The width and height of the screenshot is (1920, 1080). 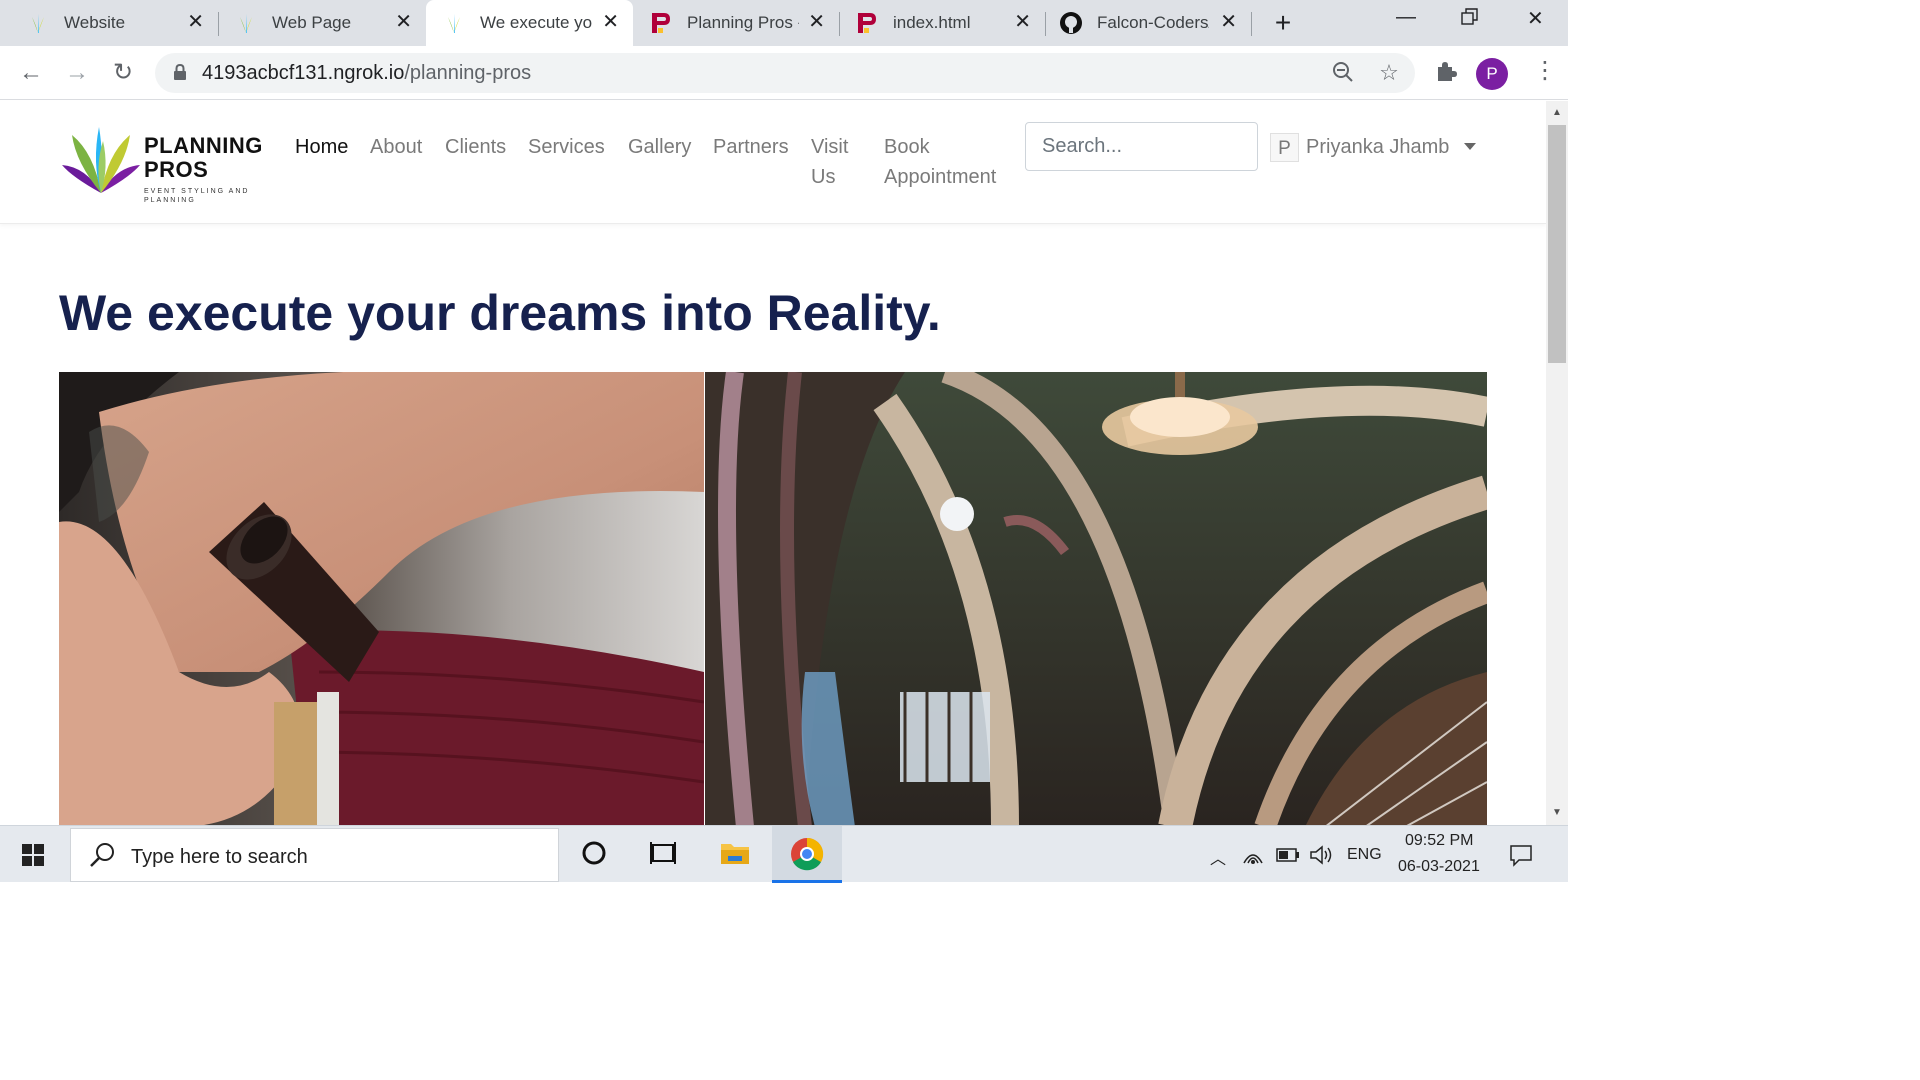 I want to click on nav-book-appointment: Book Appointment, so click(x=944, y=162).